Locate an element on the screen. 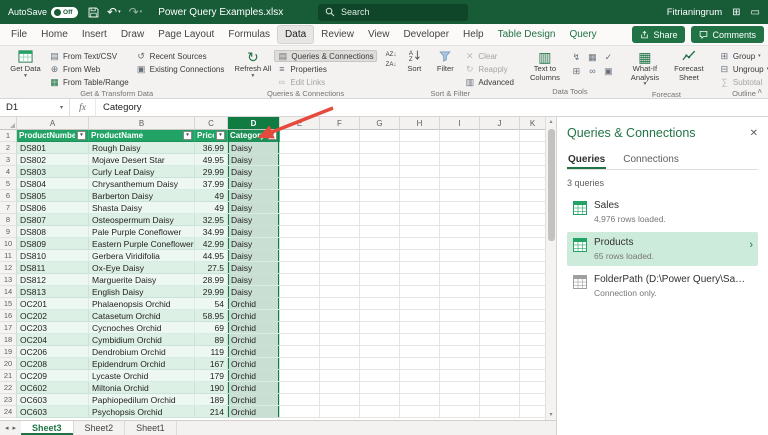 The width and height of the screenshot is (768, 435). table-cell: 214 is located at coordinates (211, 412).